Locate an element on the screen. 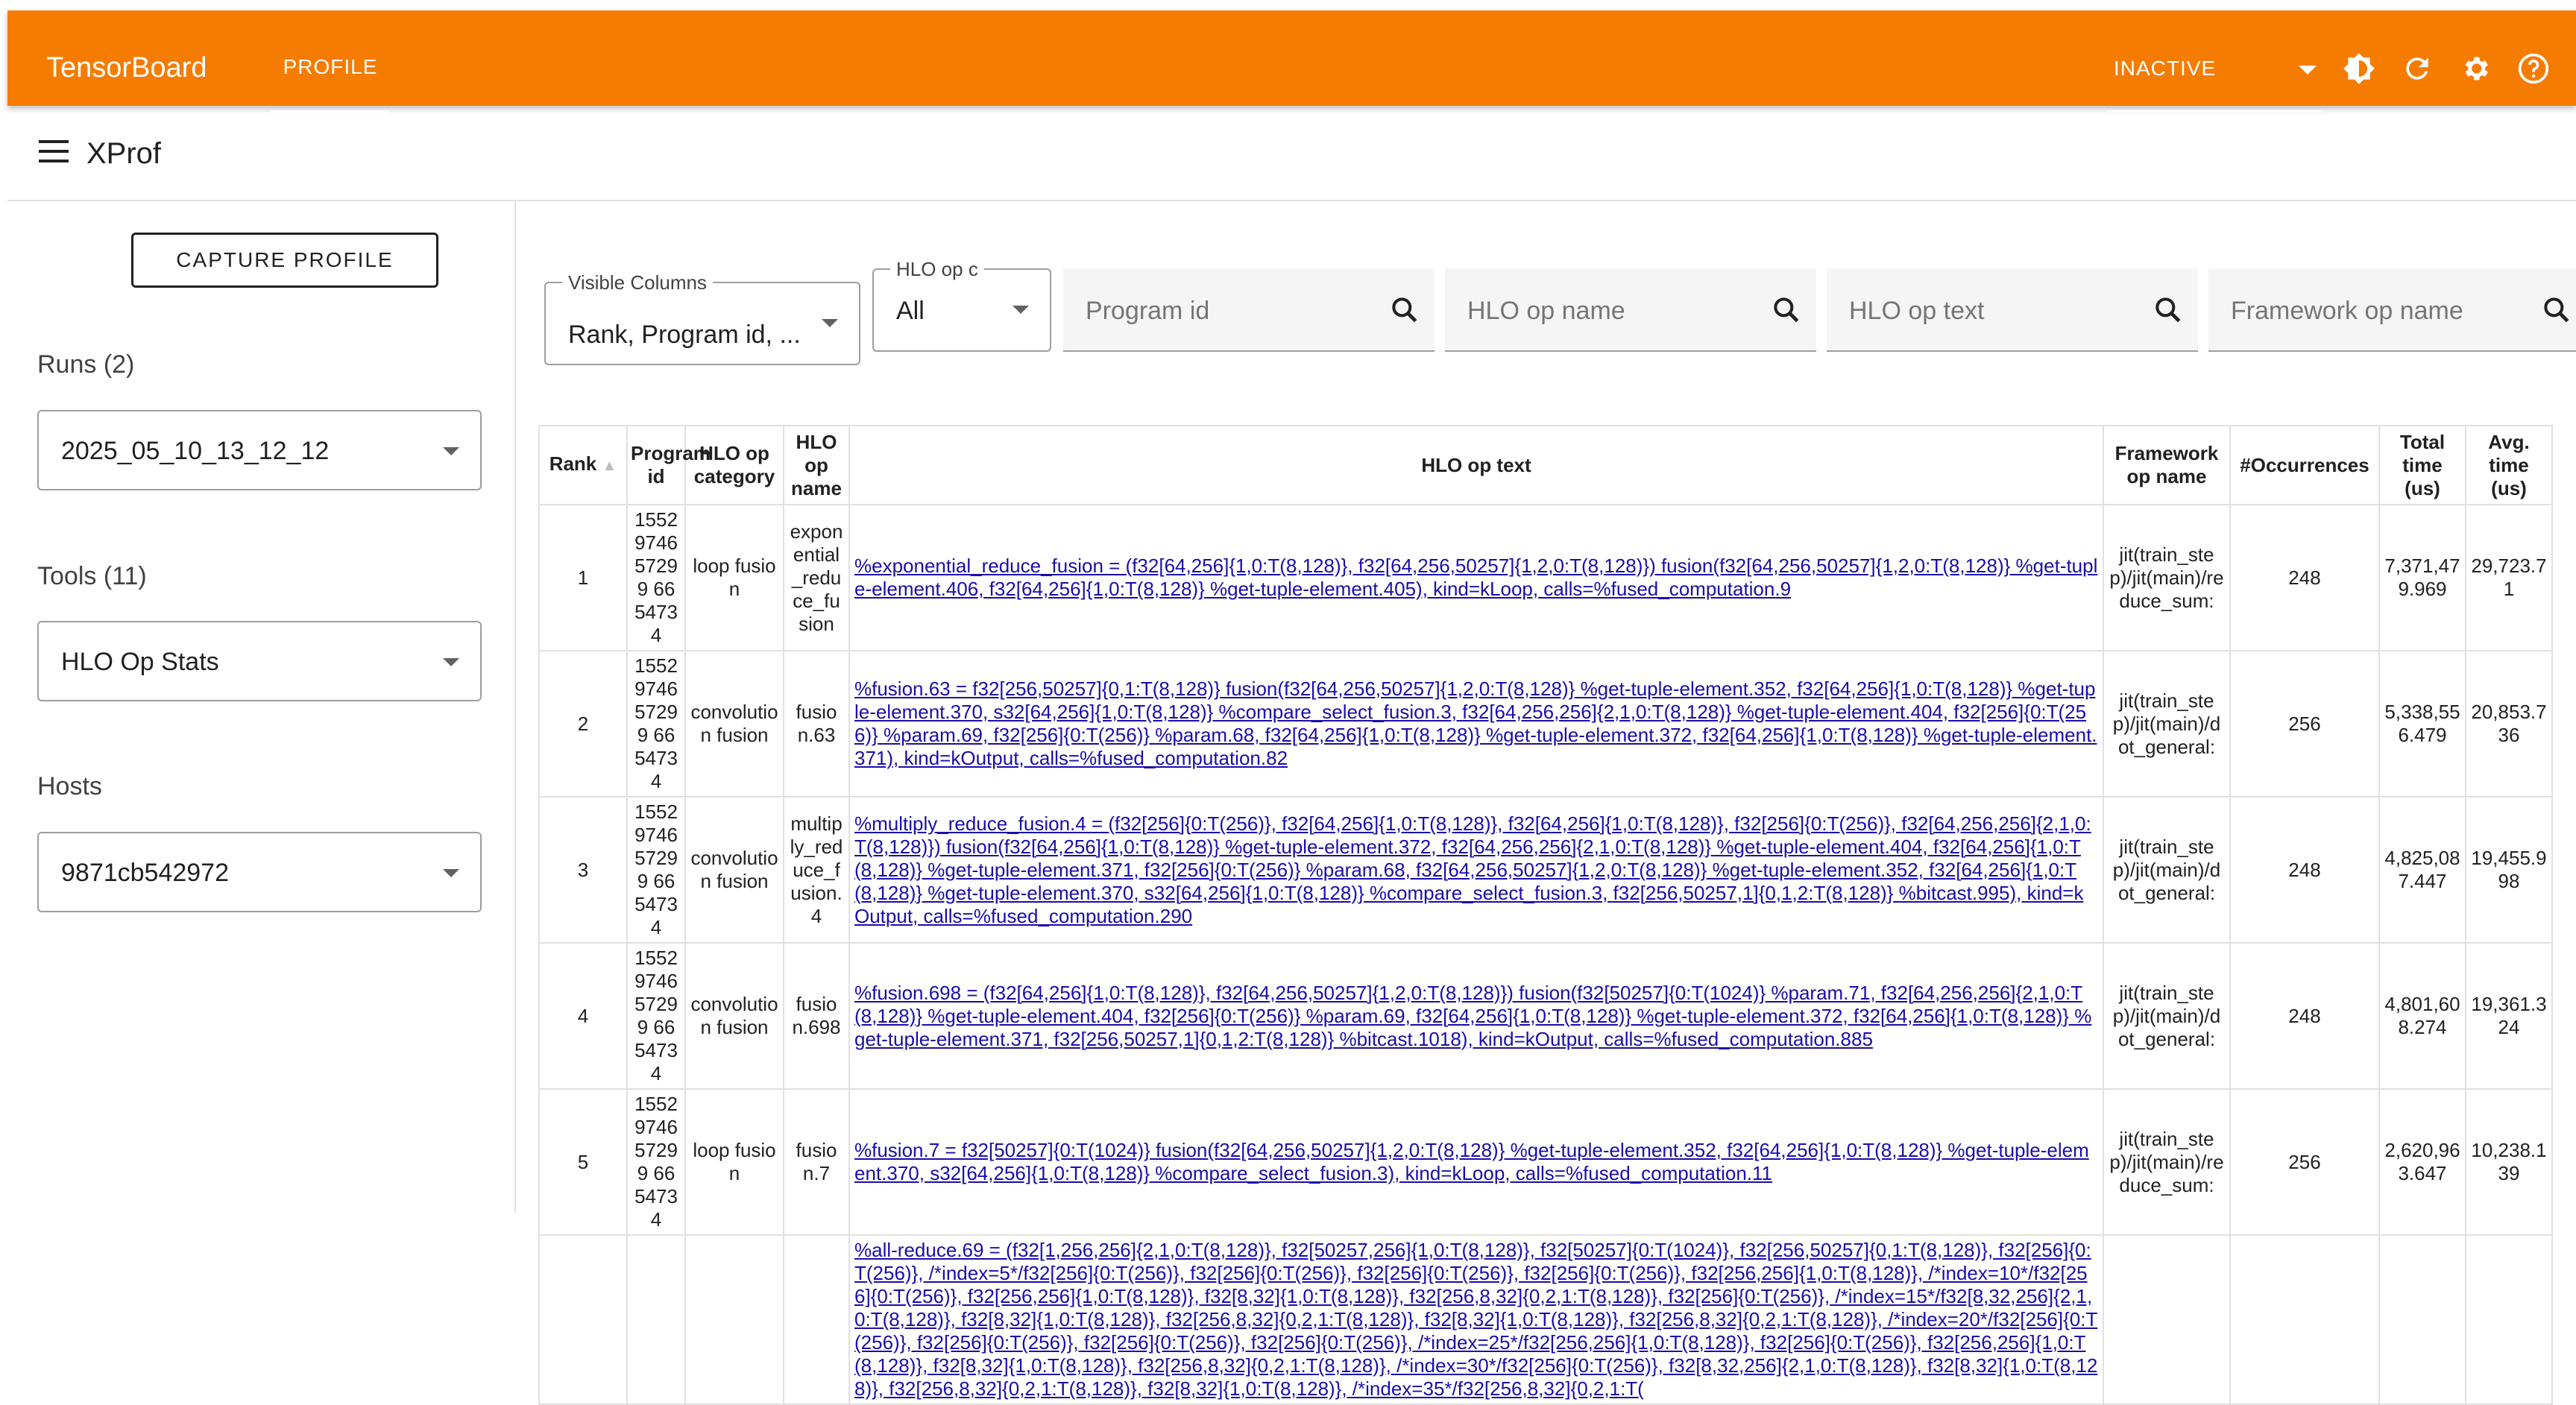 The image size is (2576, 1405). program-id-search-input: Program id is located at coordinates (1147, 311).